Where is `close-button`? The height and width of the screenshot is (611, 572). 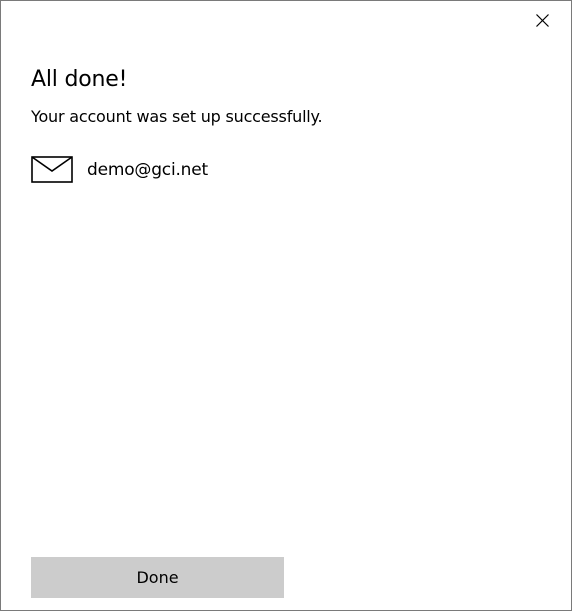 close-button is located at coordinates (542, 20).